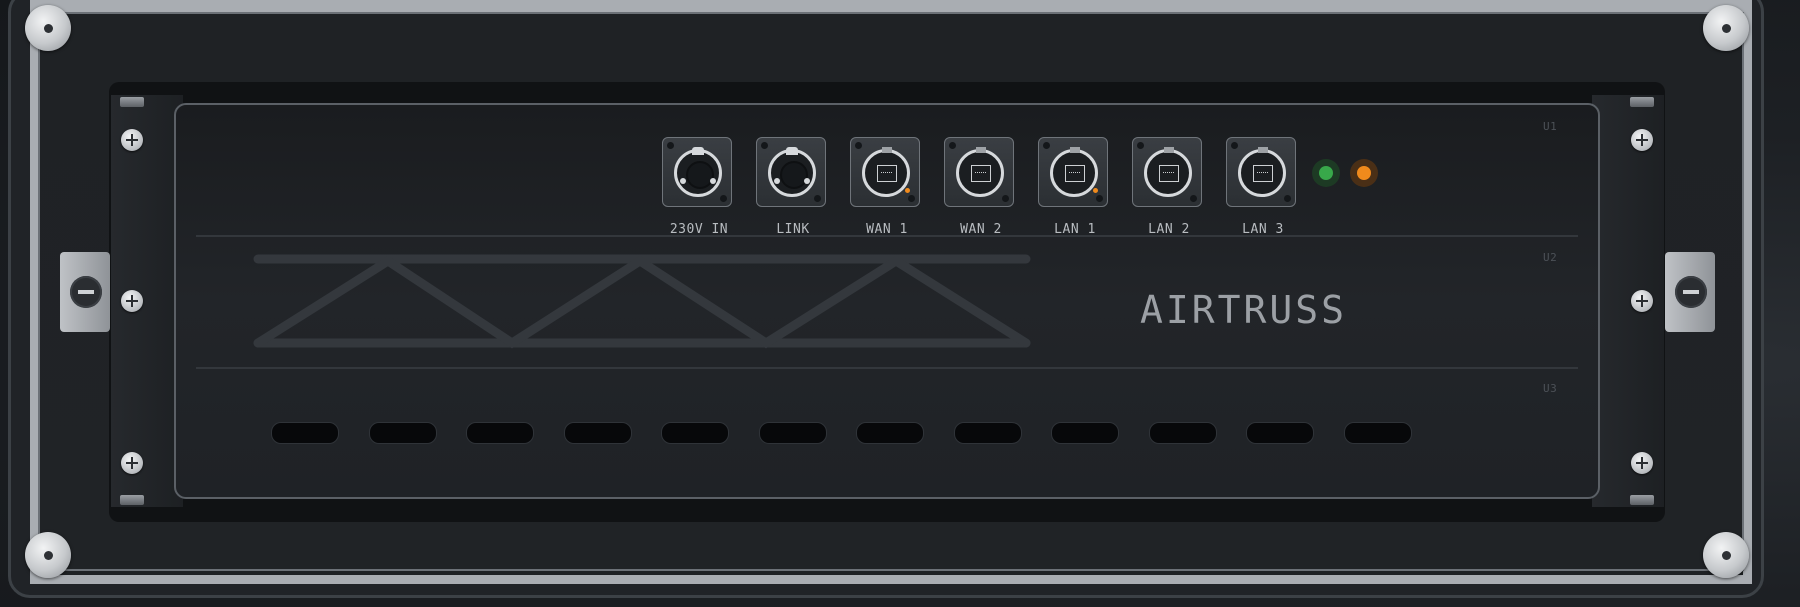 This screenshot has height=607, width=1800. What do you see at coordinates (1244, 310) in the screenshot?
I see `brand-wordmark: AIRTRUSS` at bounding box center [1244, 310].